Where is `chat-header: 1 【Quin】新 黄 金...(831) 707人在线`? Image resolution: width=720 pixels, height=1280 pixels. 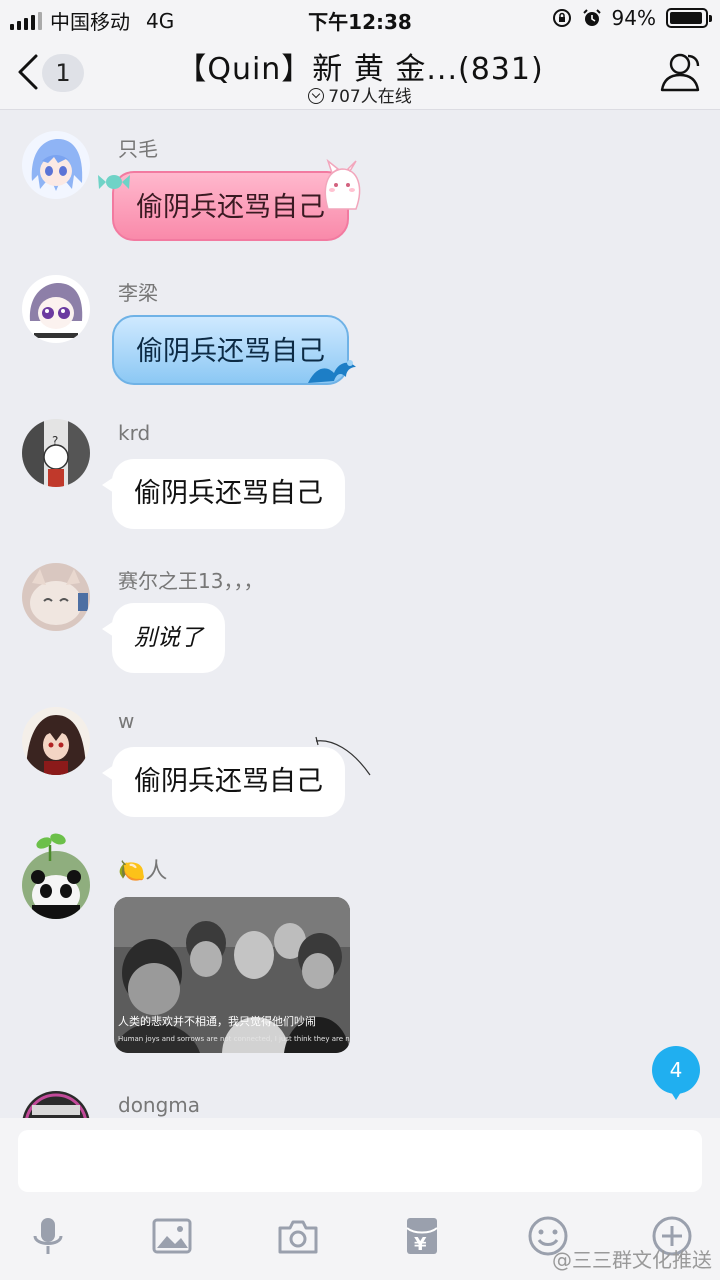 chat-header: 1 【Quin】新 黄 金...(831) 707人在线 is located at coordinates (360, 73).